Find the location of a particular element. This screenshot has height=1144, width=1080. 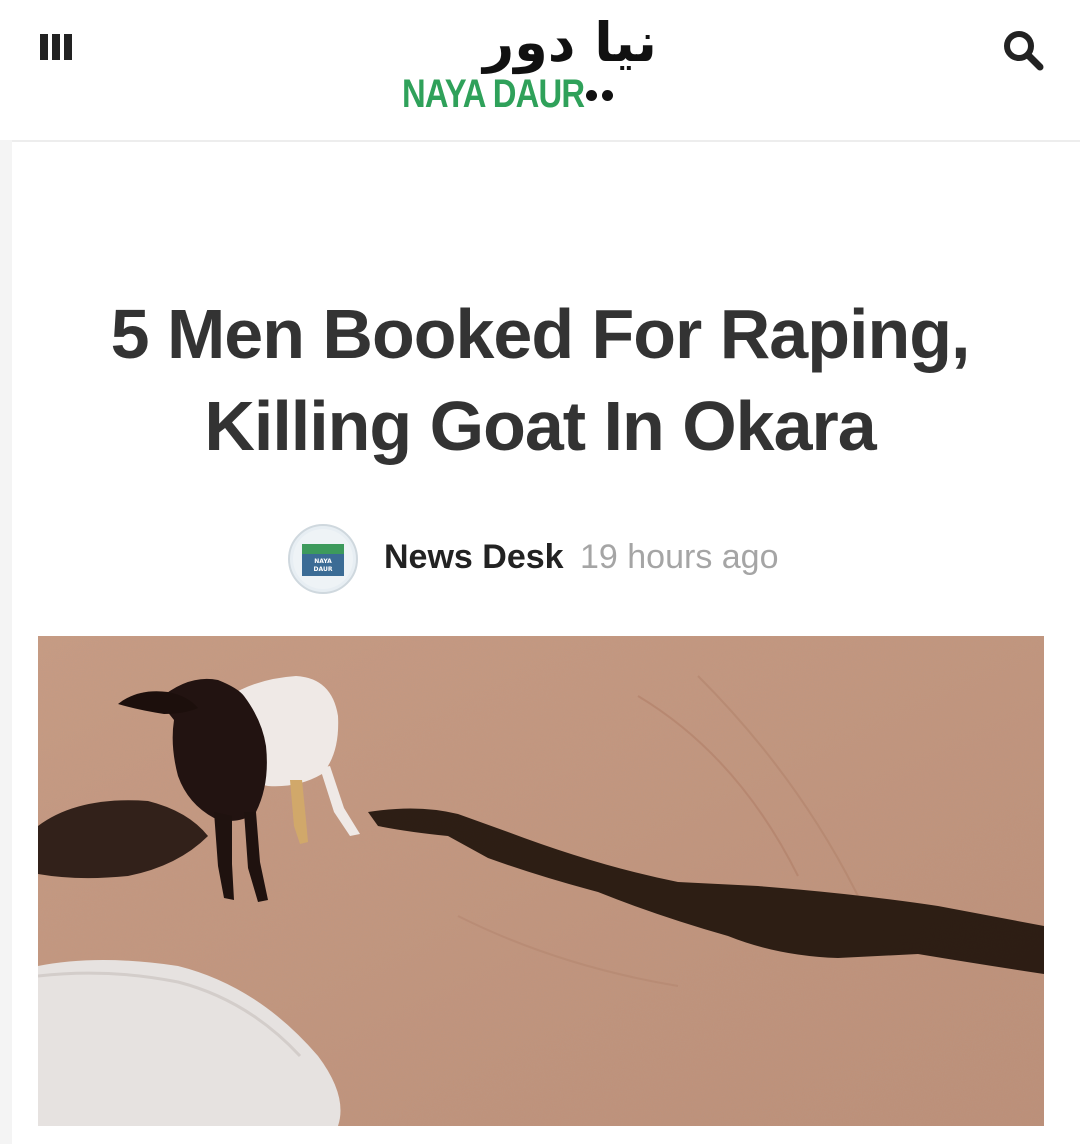

author-name: News Desk is located at coordinates (474, 557).